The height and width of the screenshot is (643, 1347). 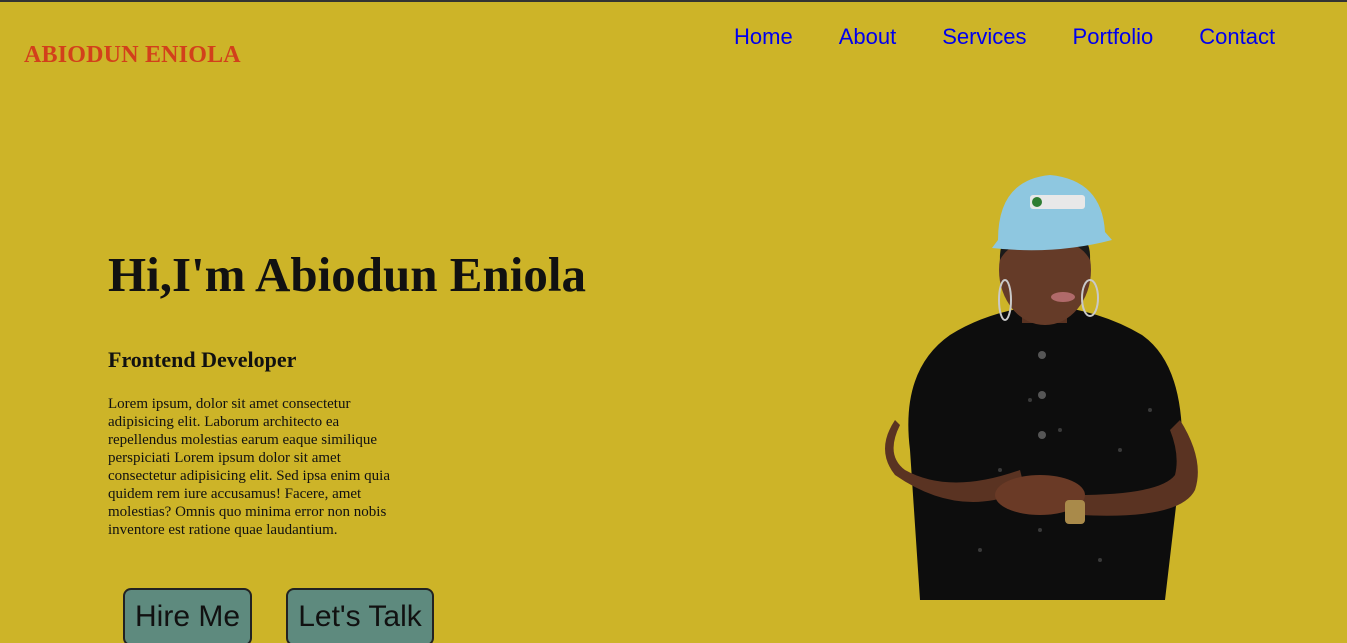 What do you see at coordinates (1045, 452) in the screenshot?
I see `dress-shape` at bounding box center [1045, 452].